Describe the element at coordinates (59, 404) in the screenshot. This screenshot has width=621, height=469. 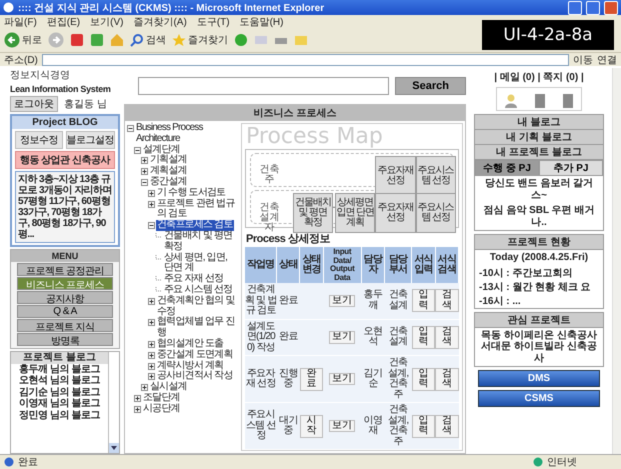
I see `blog-link: 이영재 님의 블로그` at that location.